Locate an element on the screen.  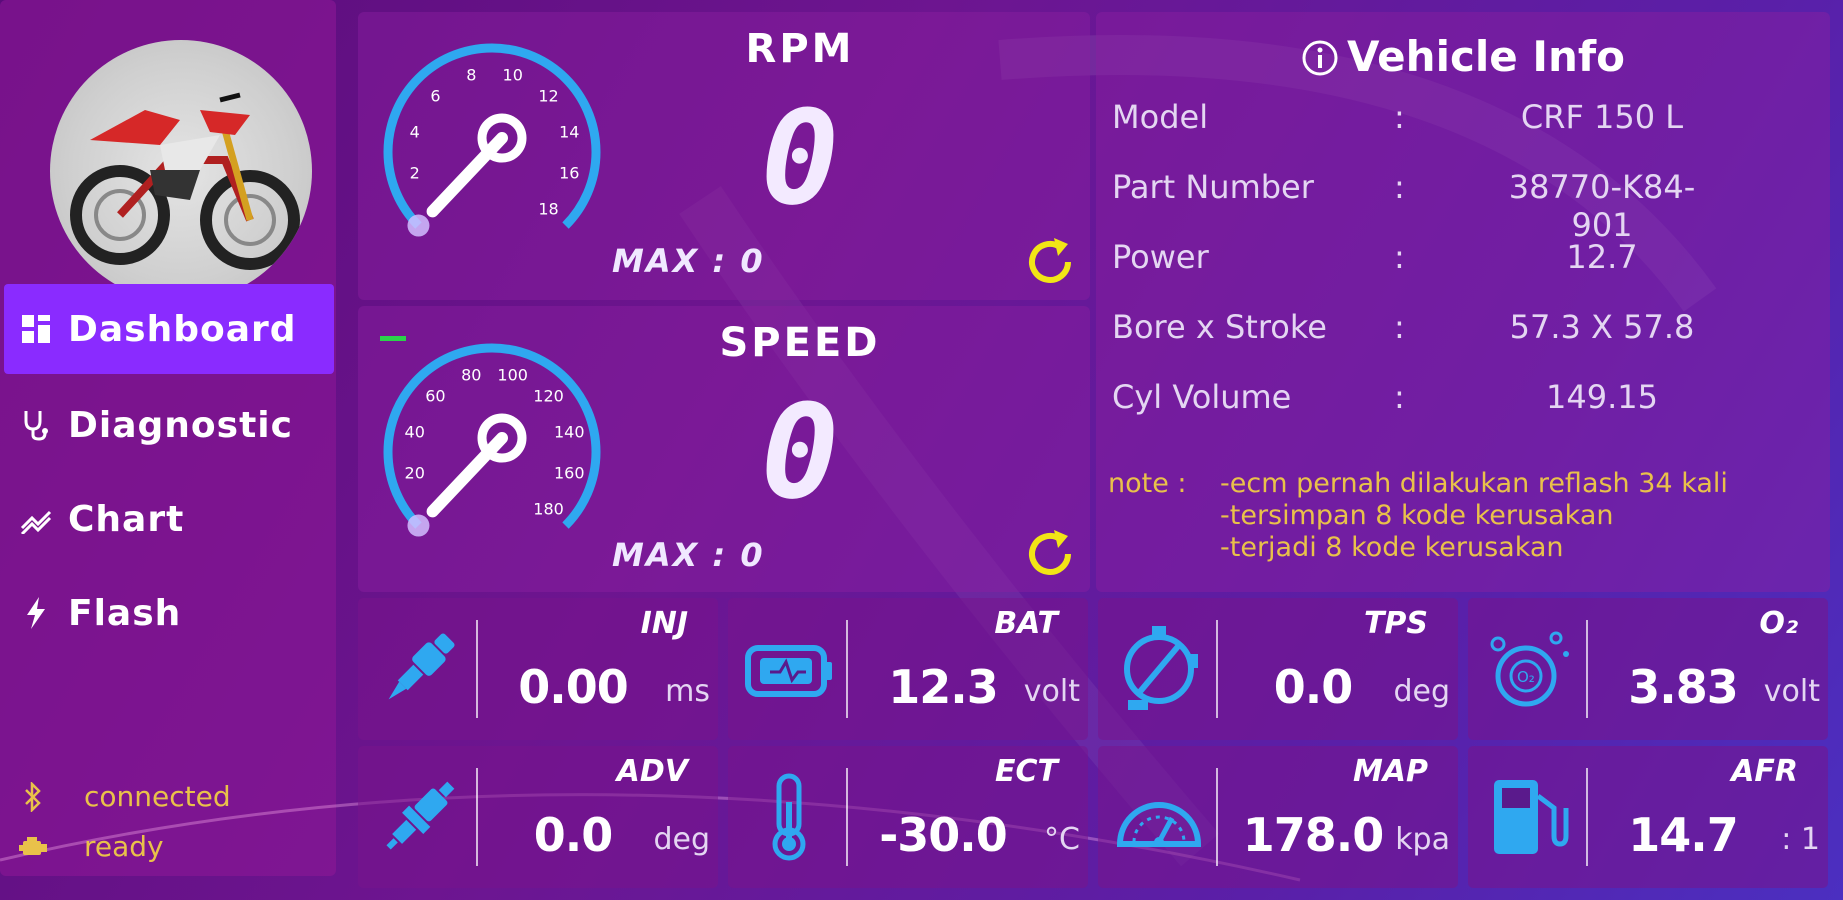
nav-diagnostic: Diagnostic is located at coordinates (169, 425).